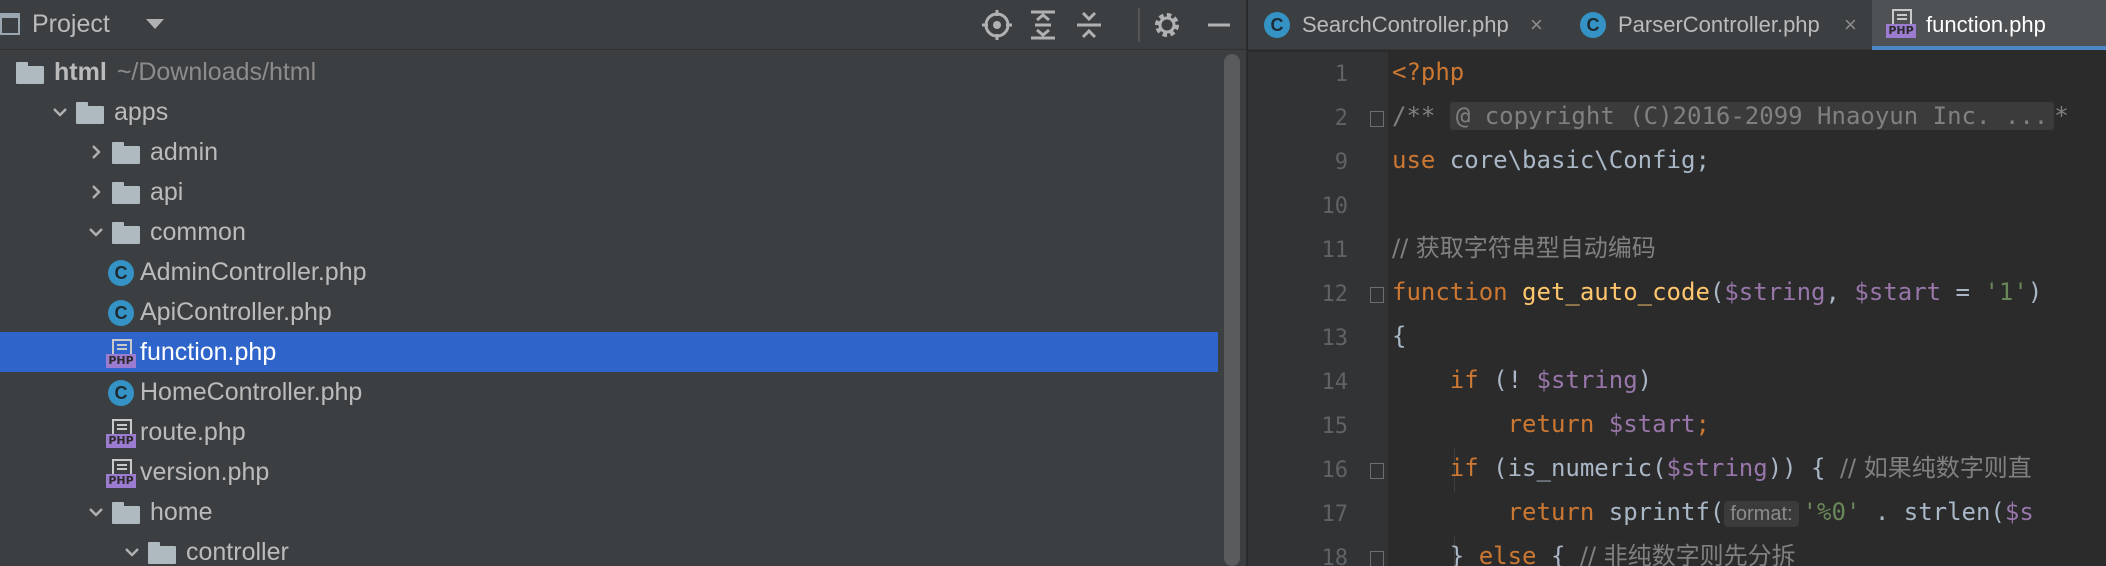 Image resolution: width=2106 pixels, height=566 pixels. What do you see at coordinates (237, 552) in the screenshot?
I see `tree-item-label: controller` at bounding box center [237, 552].